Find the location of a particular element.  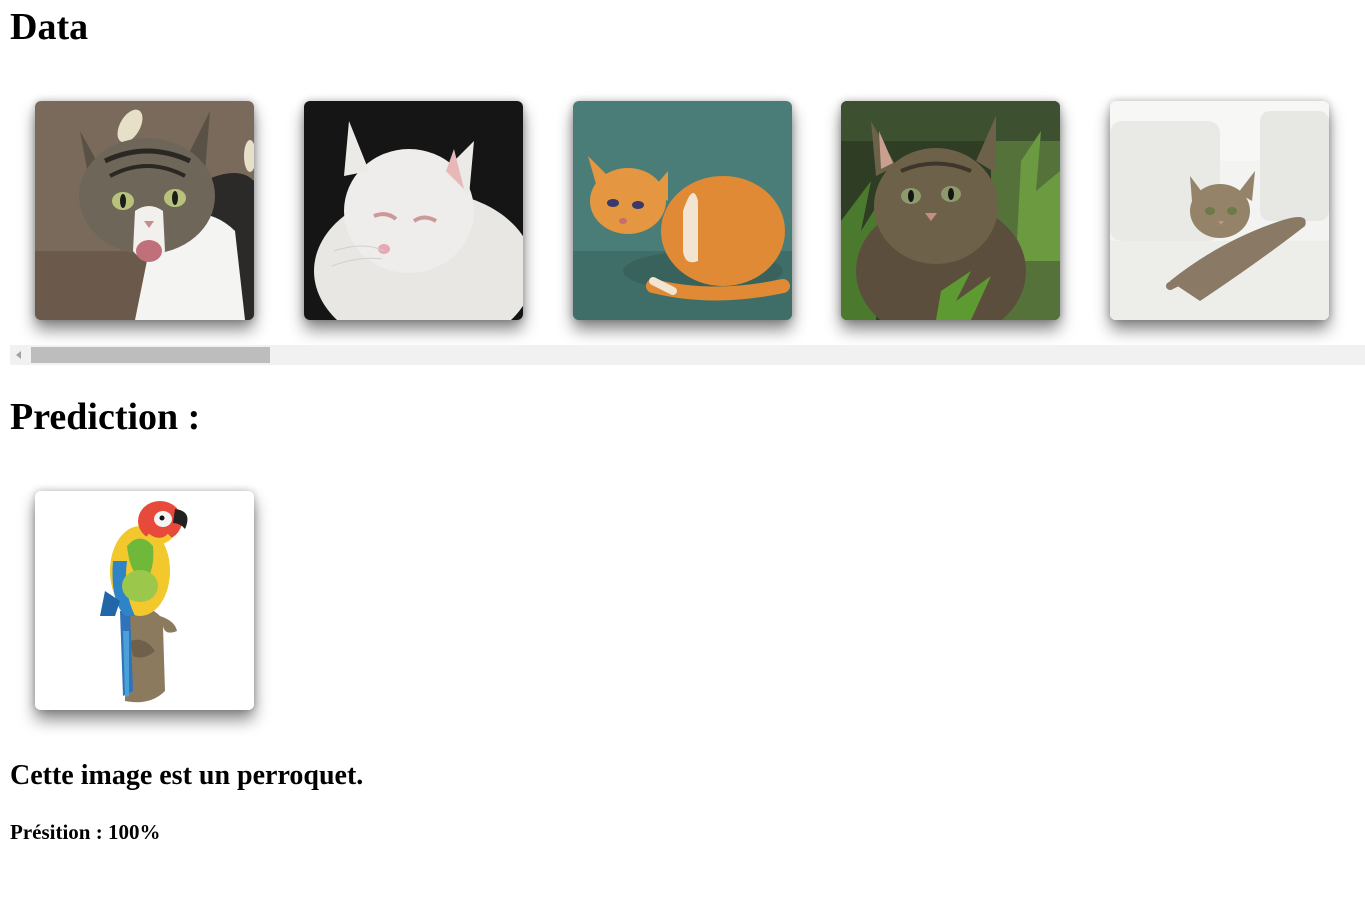

gallery-image-orange-kitten is located at coordinates (682, 210).